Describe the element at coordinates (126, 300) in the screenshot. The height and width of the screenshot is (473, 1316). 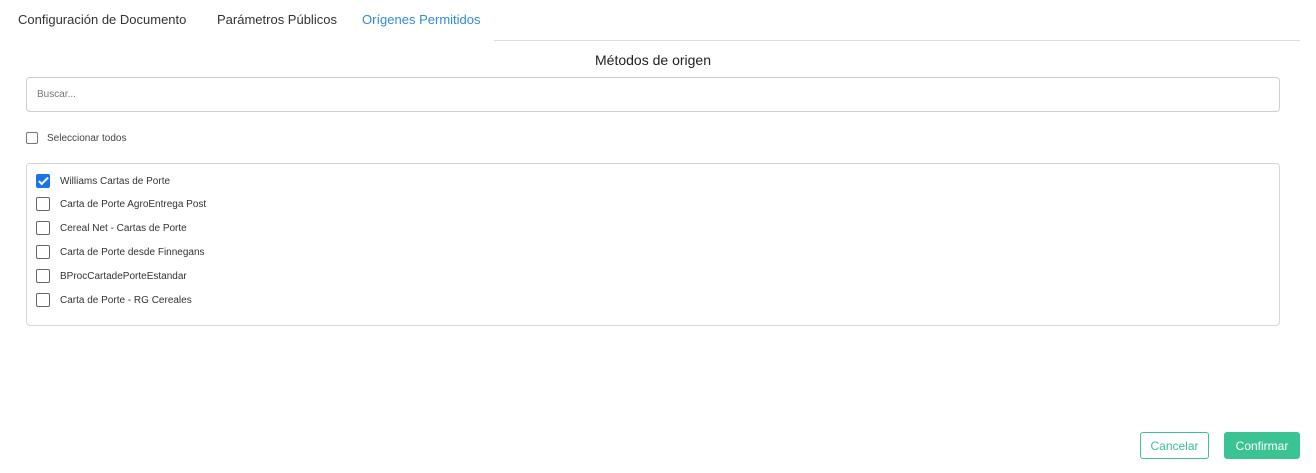
I see `method-label: Carta de Porte - RG Cereales` at that location.